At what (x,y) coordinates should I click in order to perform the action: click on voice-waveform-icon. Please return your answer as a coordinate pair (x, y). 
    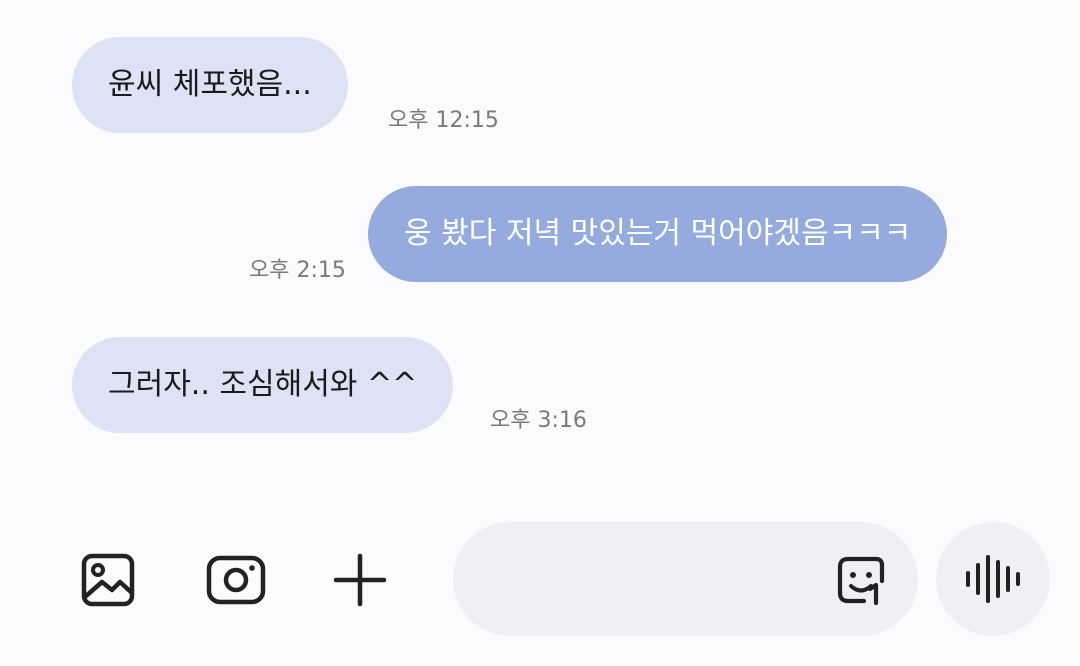
    Looking at the image, I should click on (993, 579).